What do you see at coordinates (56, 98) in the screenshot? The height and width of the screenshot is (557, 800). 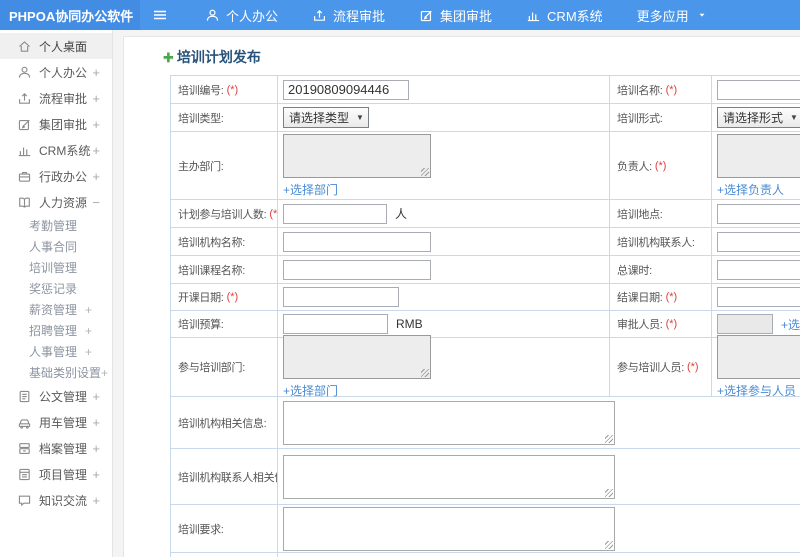 I see `sidebar-item-flow-approval: 流程审批 +` at bounding box center [56, 98].